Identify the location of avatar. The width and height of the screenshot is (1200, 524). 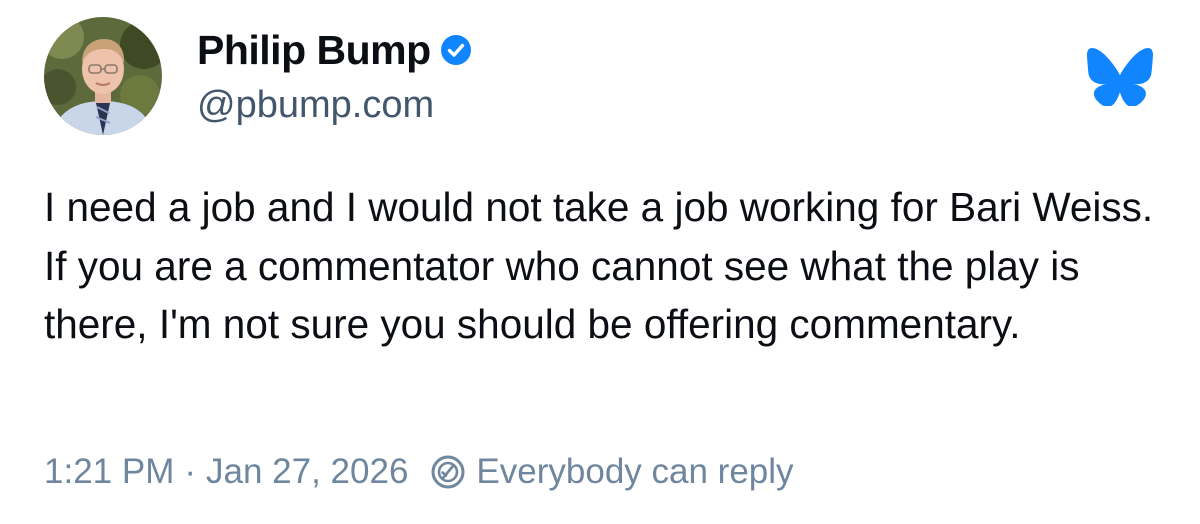
(103, 76).